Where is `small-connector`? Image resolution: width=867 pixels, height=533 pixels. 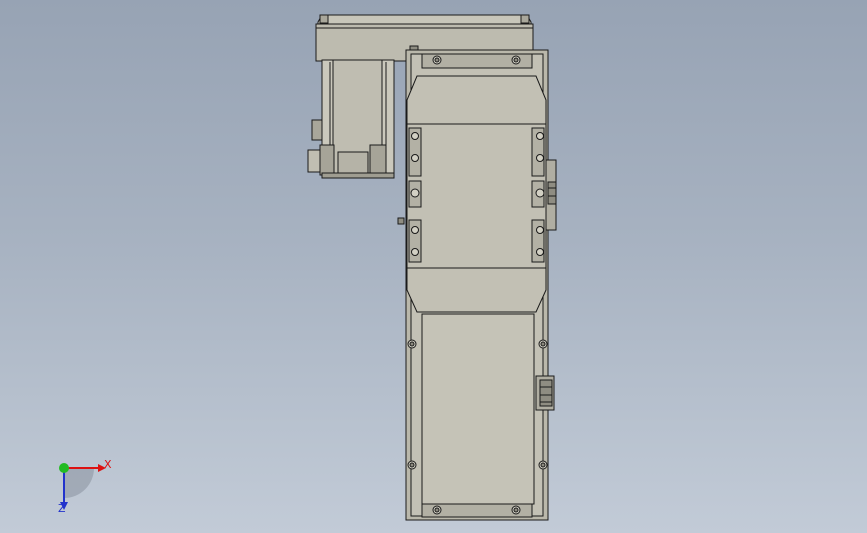
small-connector is located at coordinates (401, 221).